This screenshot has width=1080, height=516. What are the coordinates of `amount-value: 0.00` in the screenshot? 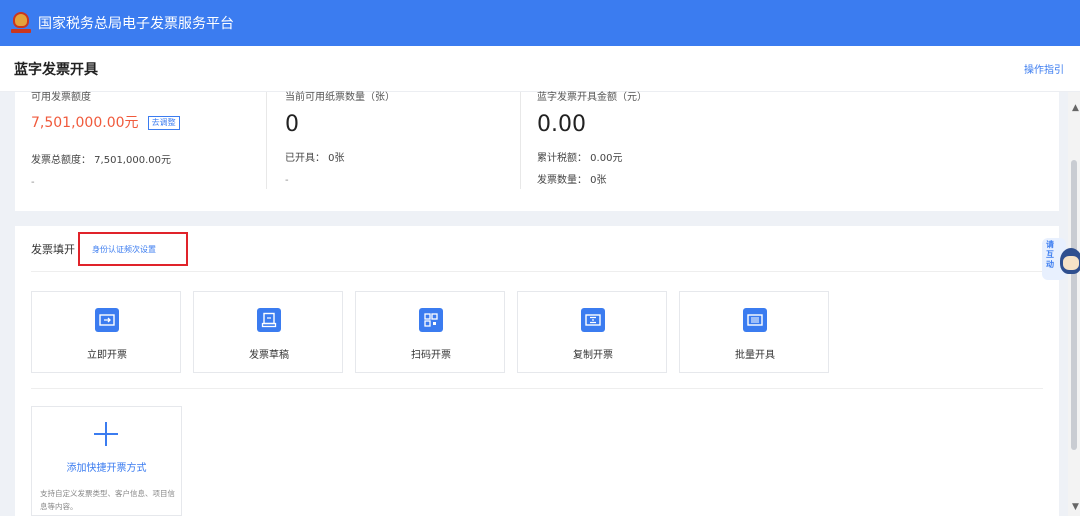 It's located at (561, 124).